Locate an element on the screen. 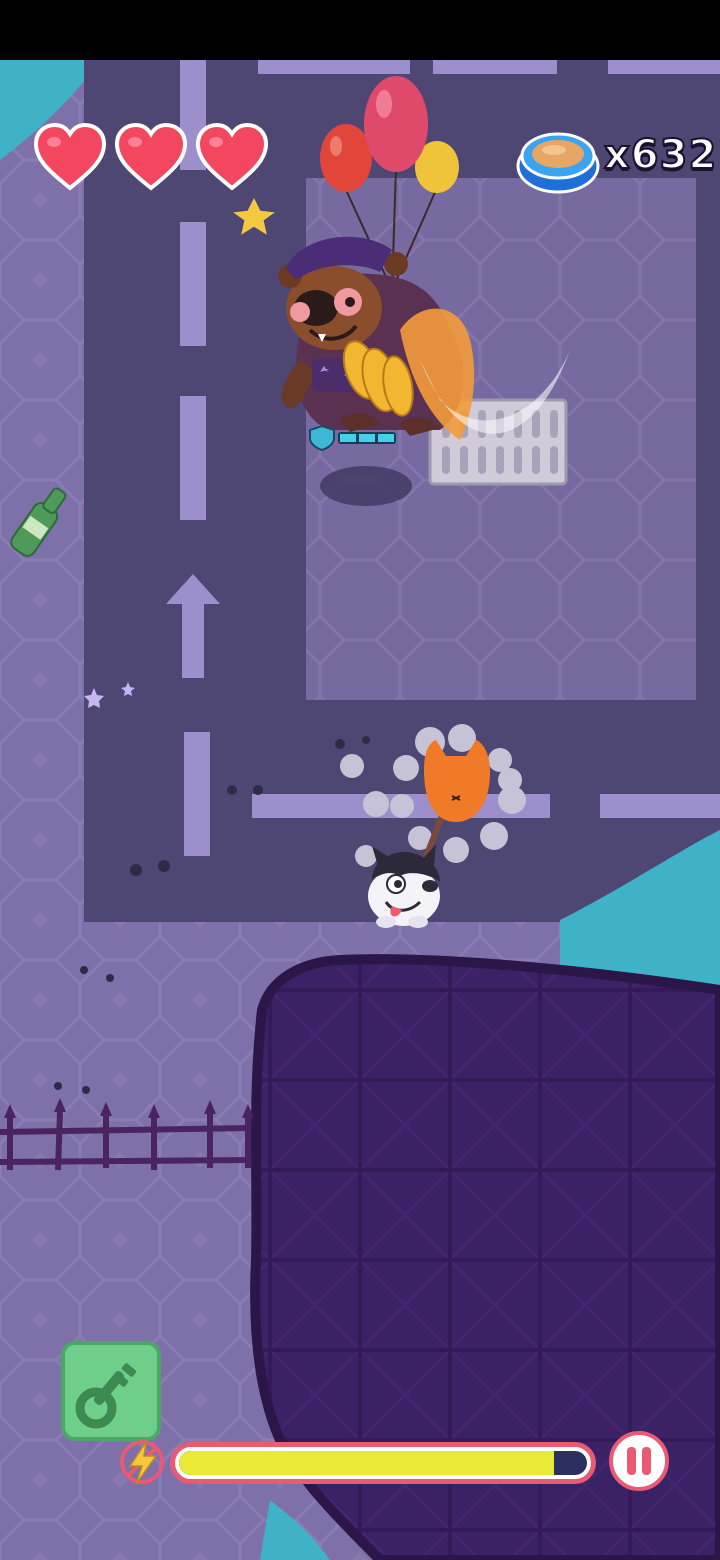 This screenshot has width=720, height=1560. lightning-bolt-icon is located at coordinates (142, 1462).